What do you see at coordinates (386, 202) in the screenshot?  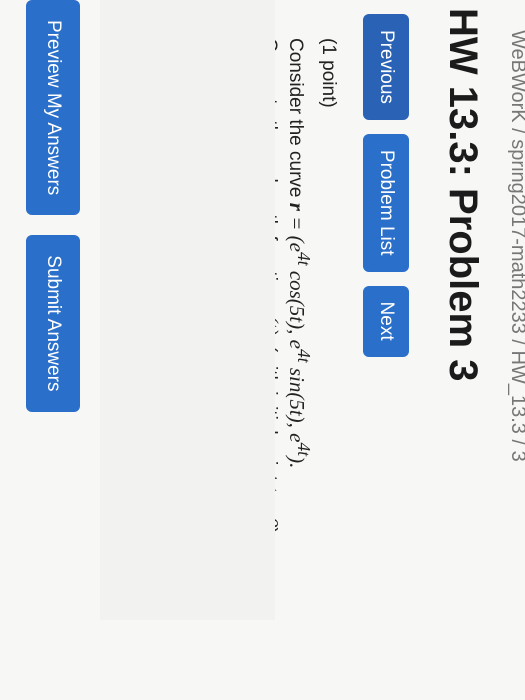 I see `problem-list-button: Problem List` at bounding box center [386, 202].